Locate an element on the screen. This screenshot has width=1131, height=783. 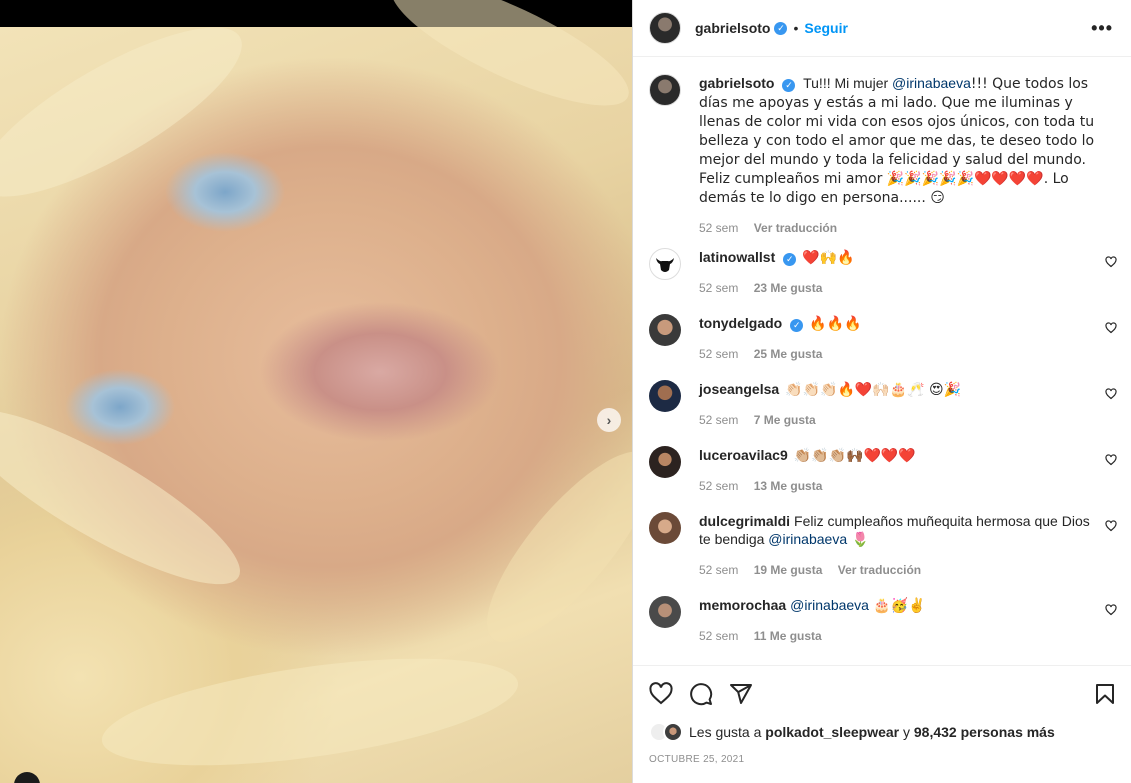
author-username: gabrielsoto is located at coordinates (732, 28).